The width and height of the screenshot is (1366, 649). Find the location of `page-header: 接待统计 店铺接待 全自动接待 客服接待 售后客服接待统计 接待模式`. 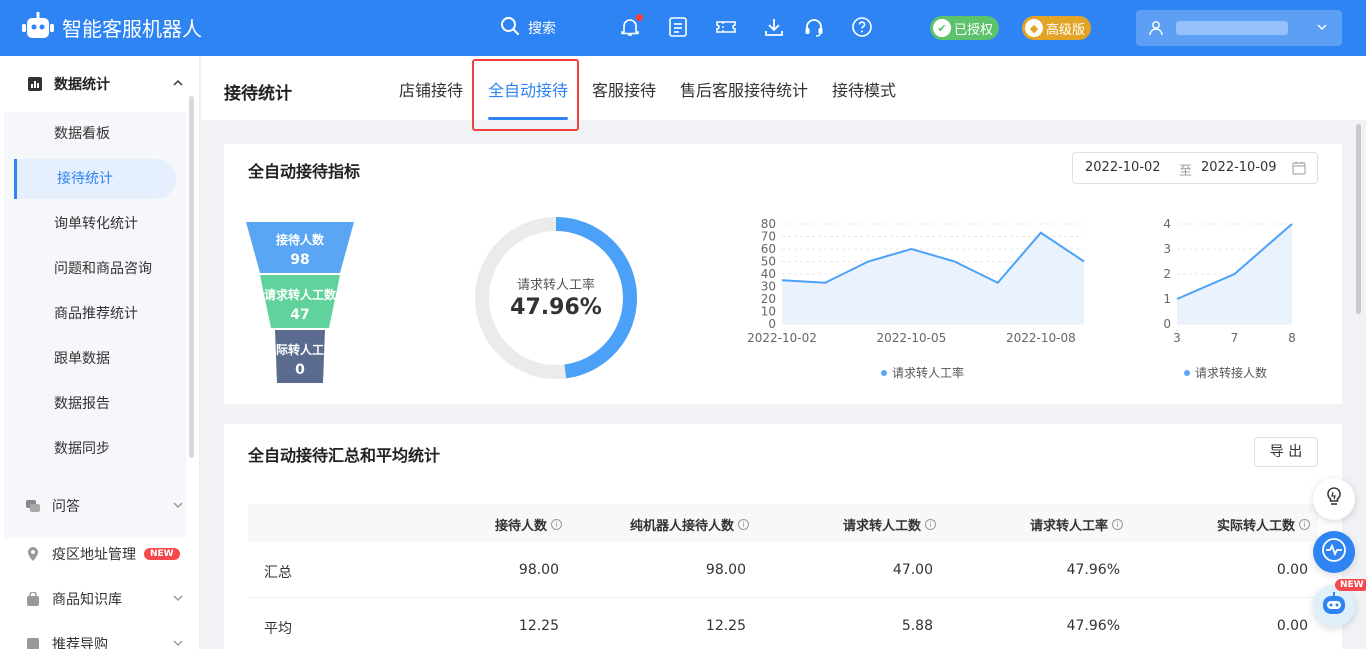

page-header: 接待统计 店铺接待 全自动接待 客服接待 售后客服接待统计 接待模式 is located at coordinates (783, 93).